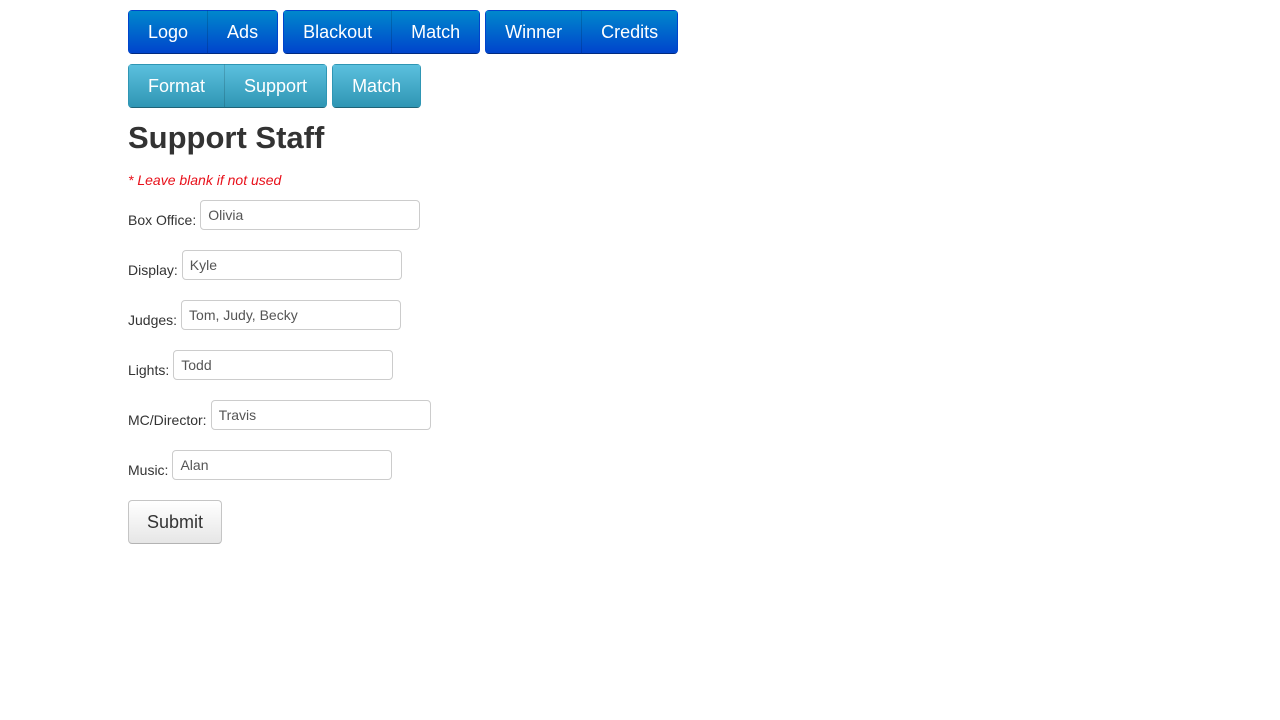 Image resolution: width=1280 pixels, height=720 pixels. I want to click on display-field: Display:, so click(405, 265).